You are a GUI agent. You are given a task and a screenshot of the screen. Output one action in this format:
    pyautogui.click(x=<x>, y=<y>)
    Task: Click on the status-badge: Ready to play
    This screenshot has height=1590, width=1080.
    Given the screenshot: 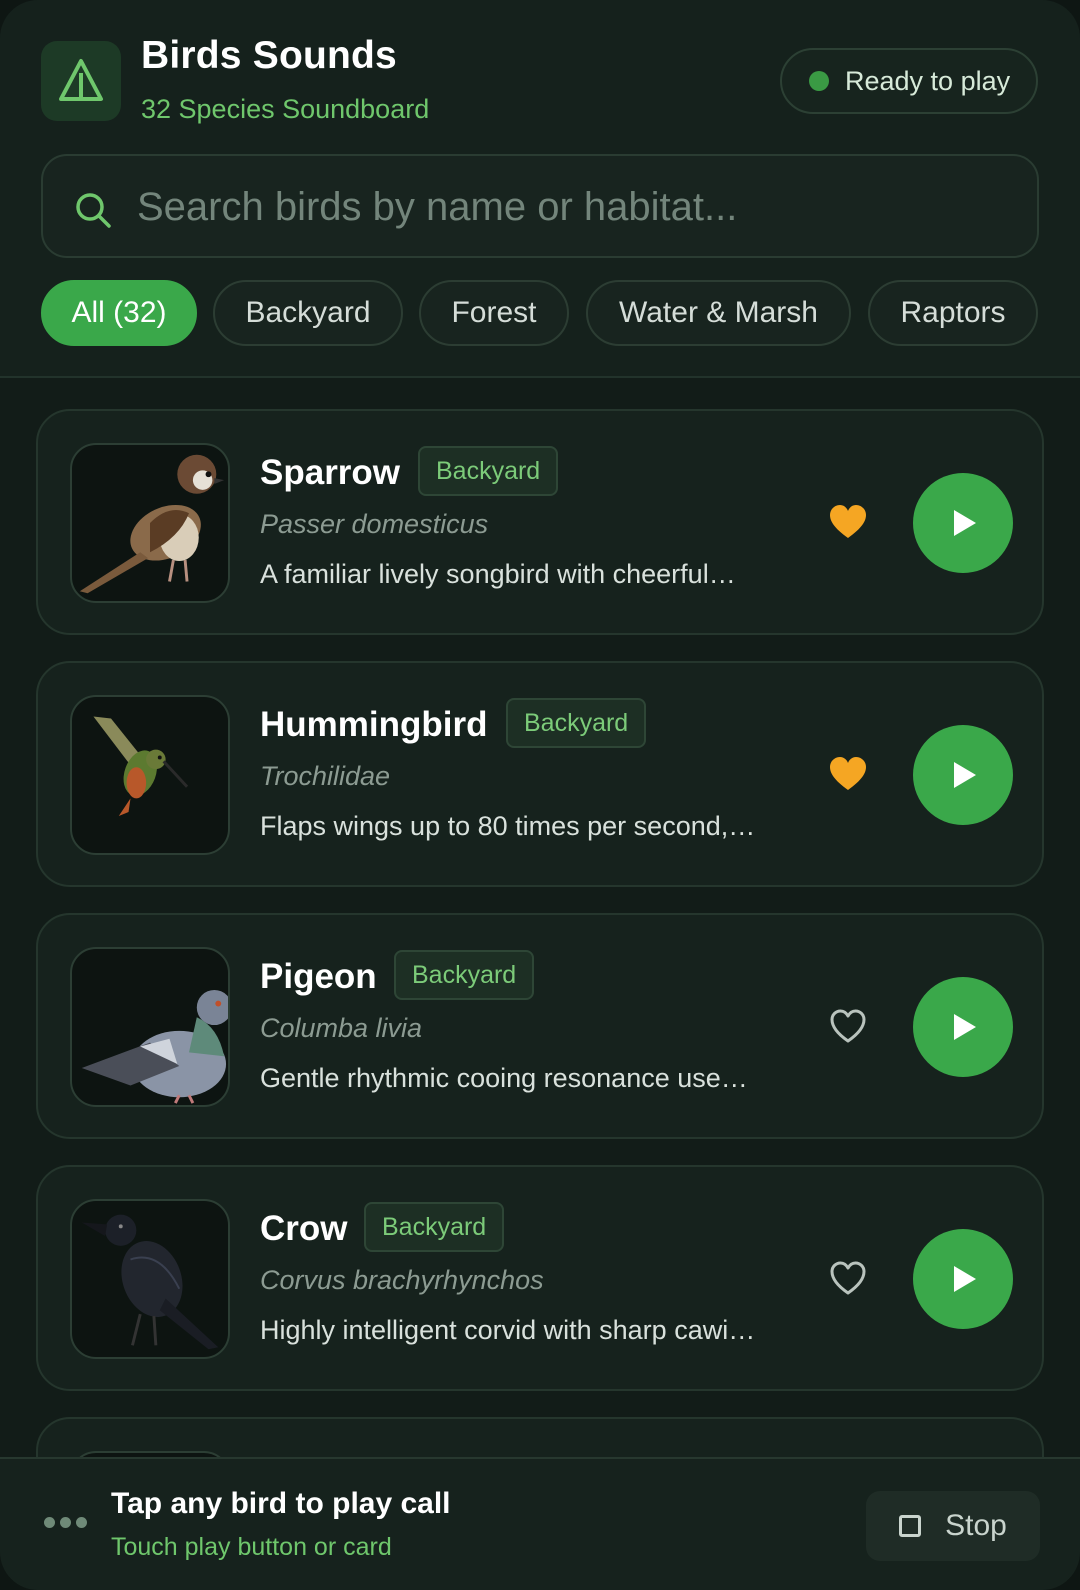 What is the action you would take?
    pyautogui.click(x=909, y=81)
    